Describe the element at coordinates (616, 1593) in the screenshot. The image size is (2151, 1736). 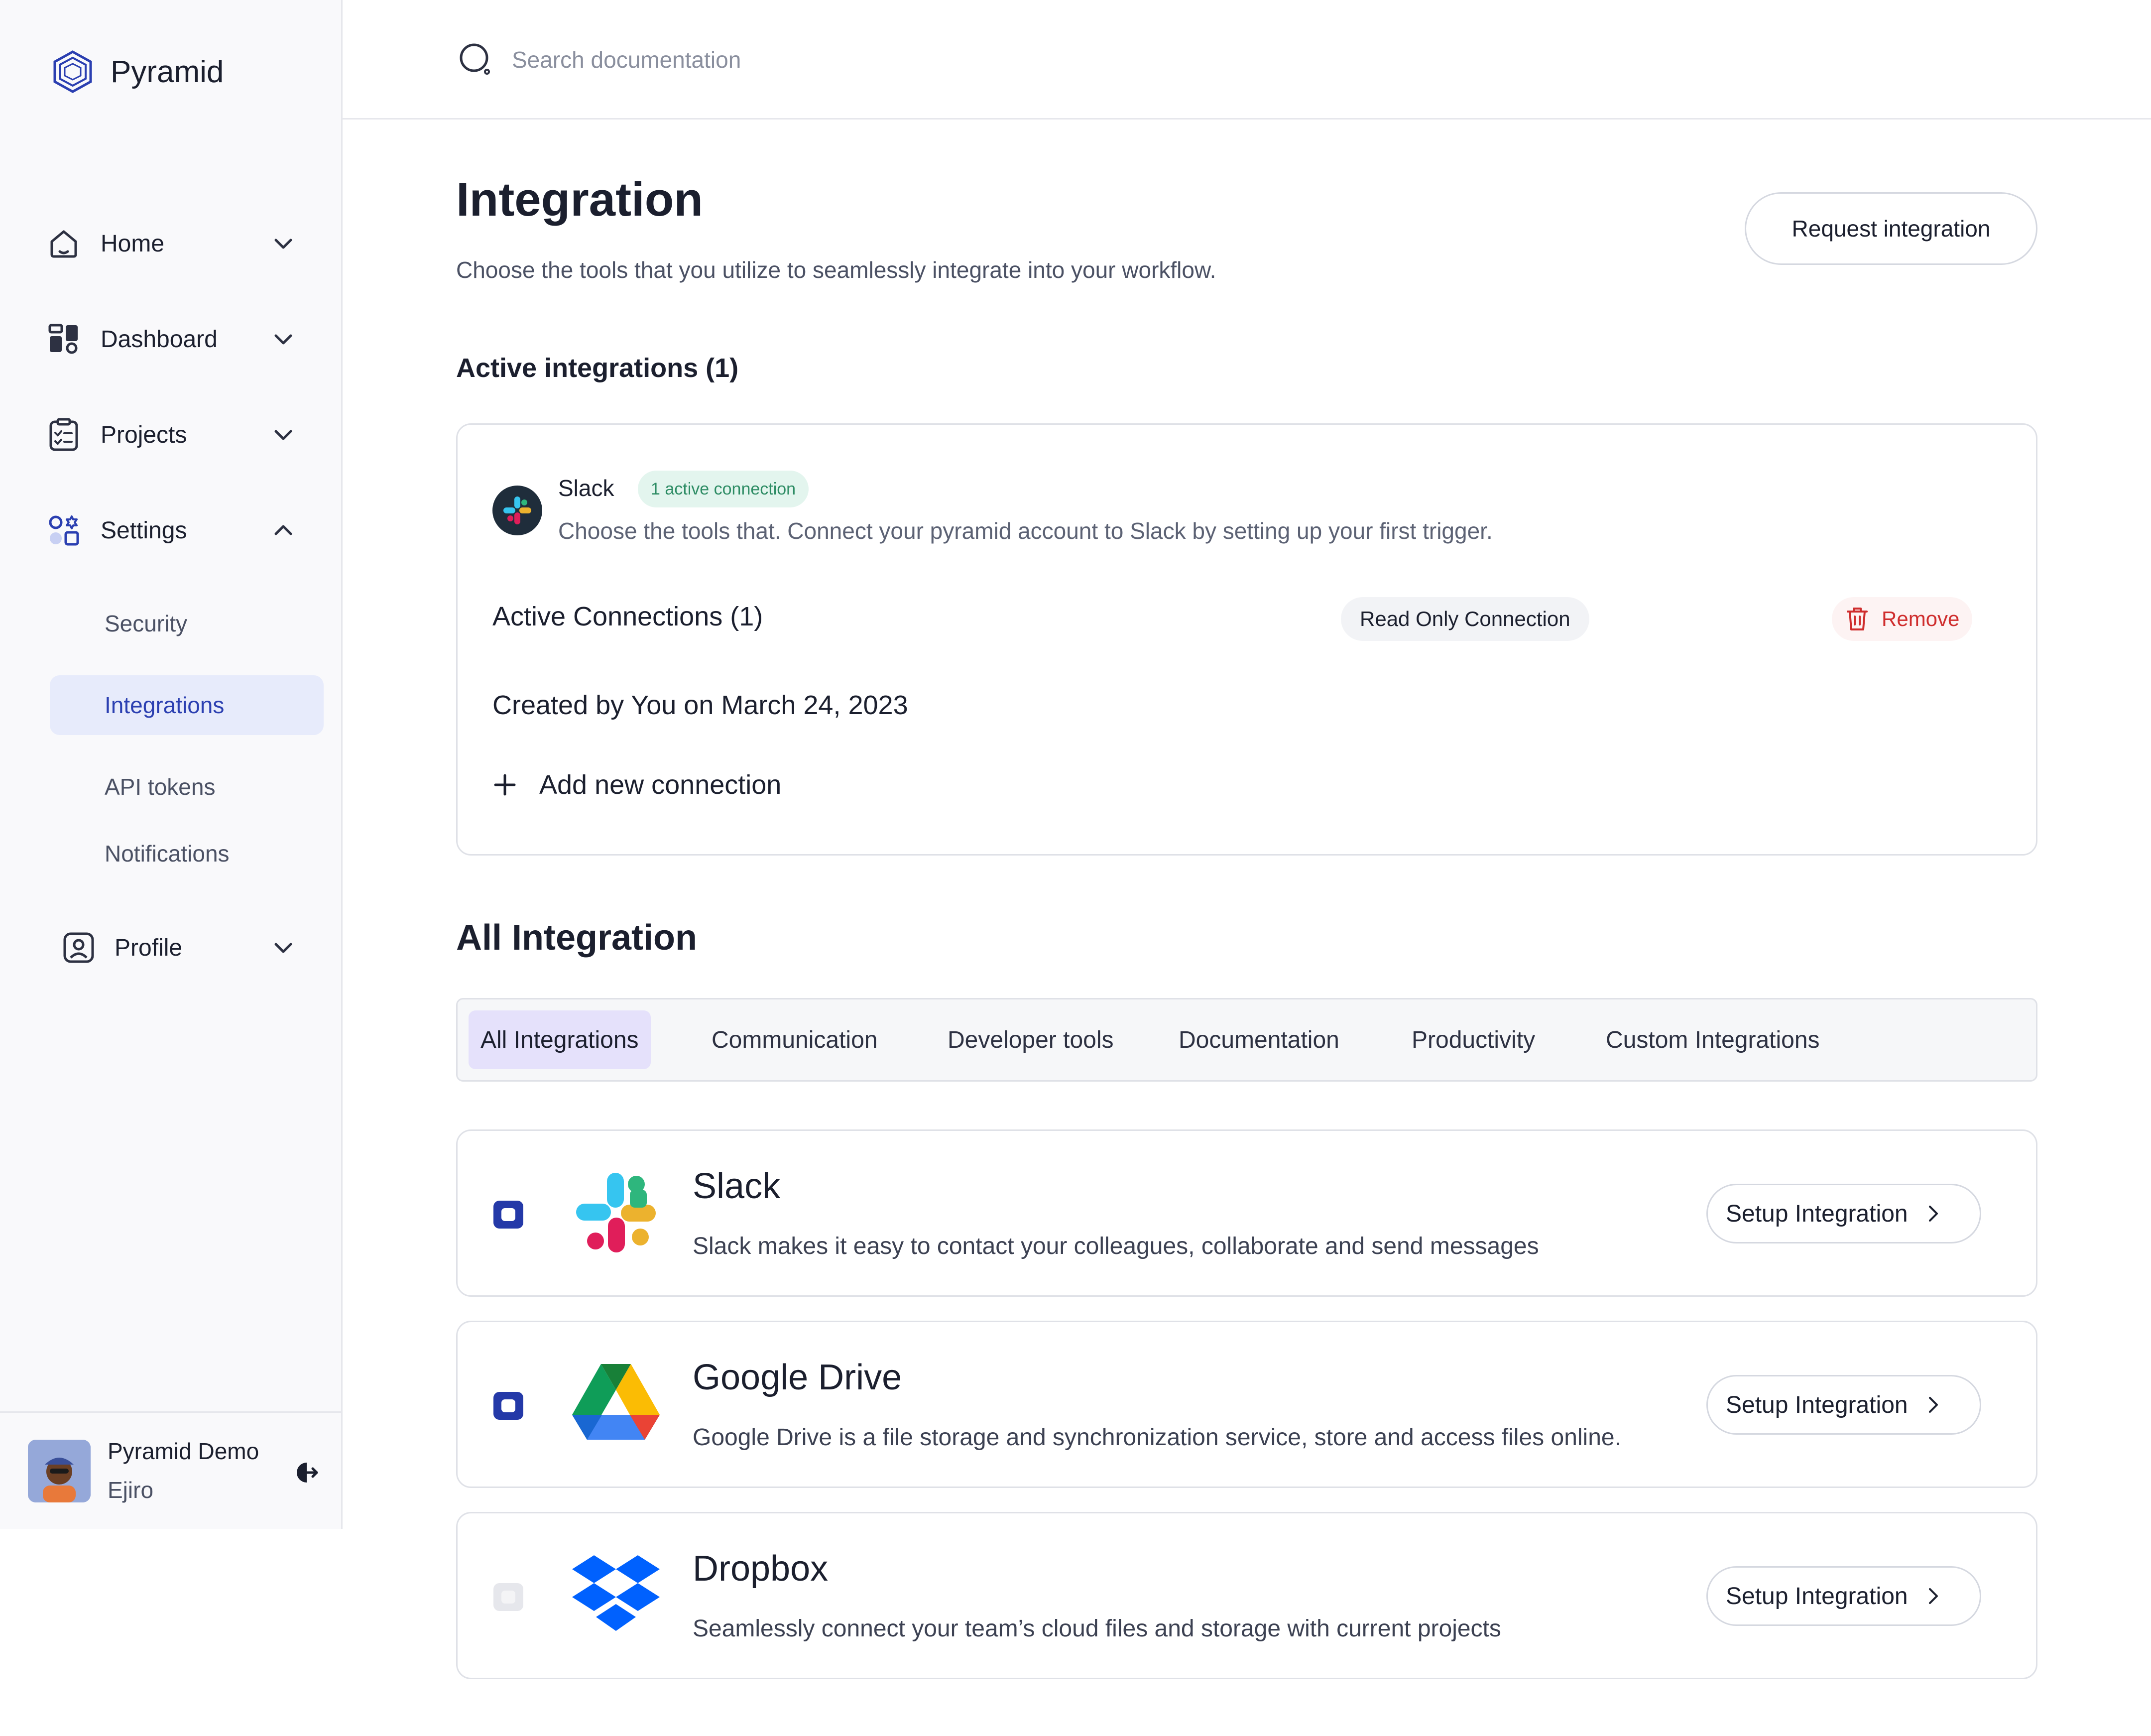
I see `dropbox-logo-icon` at that location.